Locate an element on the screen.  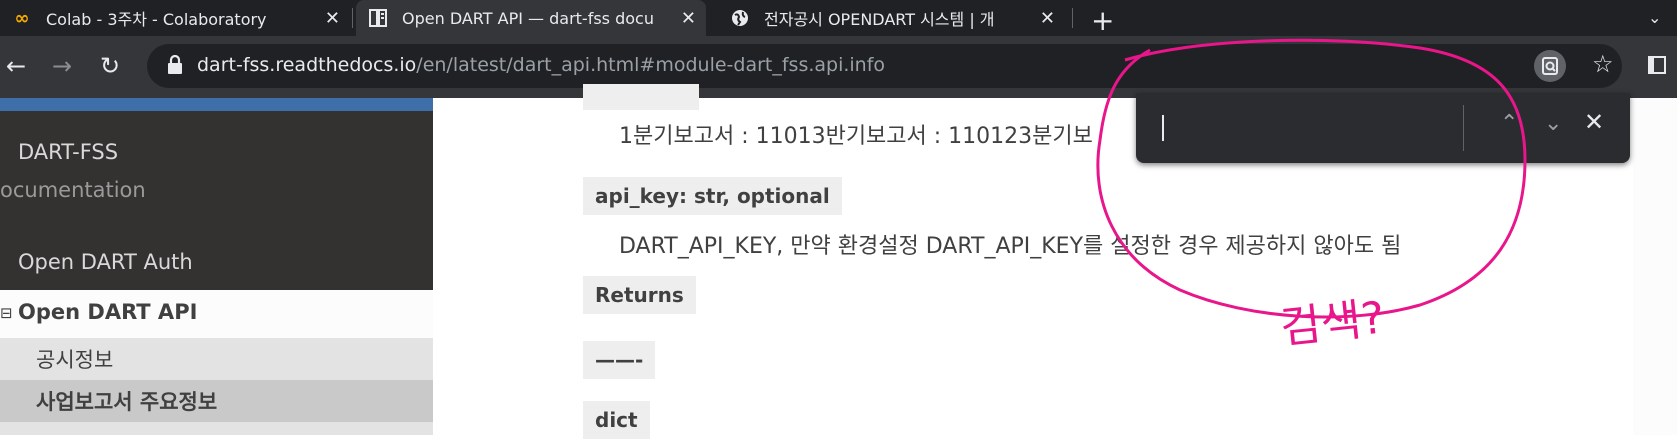
find-in-page-icon is located at coordinates (1550, 66).